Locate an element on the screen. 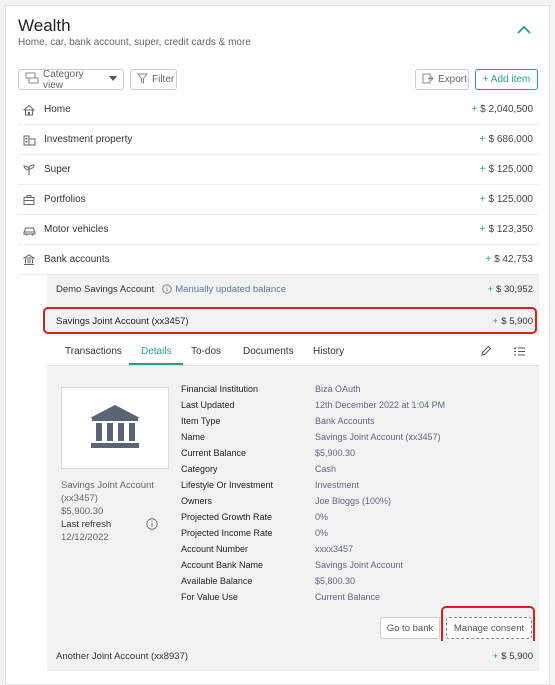 The height and width of the screenshot is (685, 555). category-amount: + $ 123,350 is located at coordinates (506, 229).